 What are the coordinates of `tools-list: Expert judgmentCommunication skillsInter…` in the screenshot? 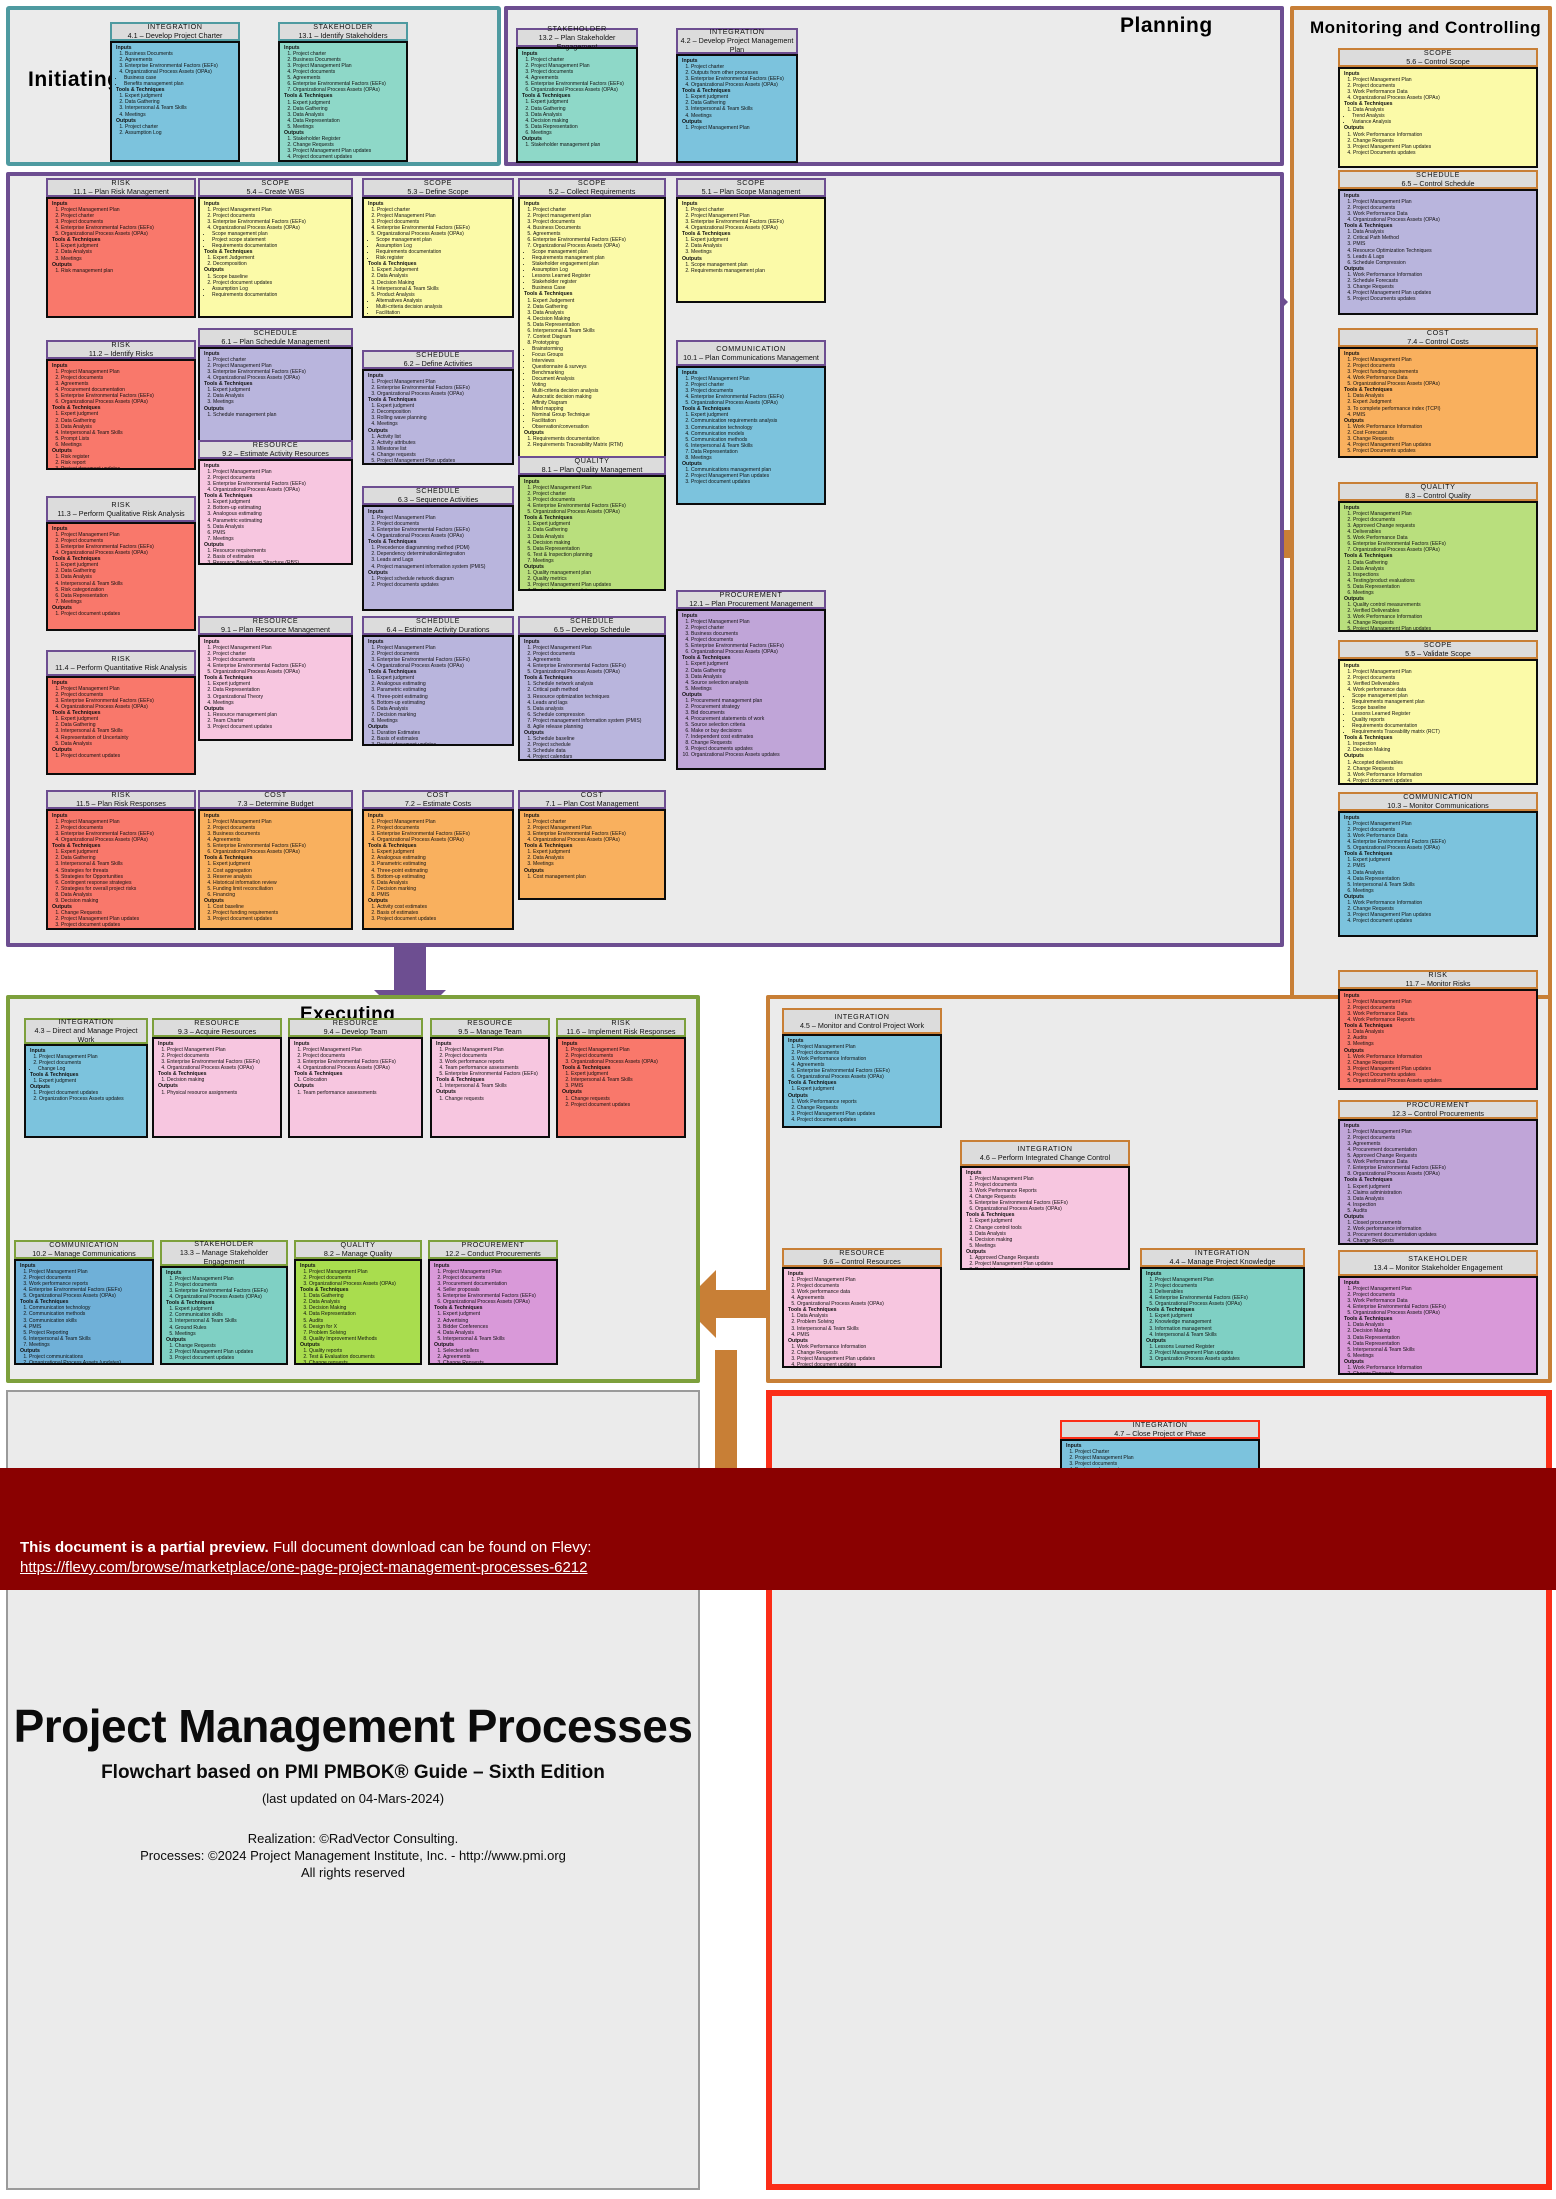 It's located at (229, 1321).